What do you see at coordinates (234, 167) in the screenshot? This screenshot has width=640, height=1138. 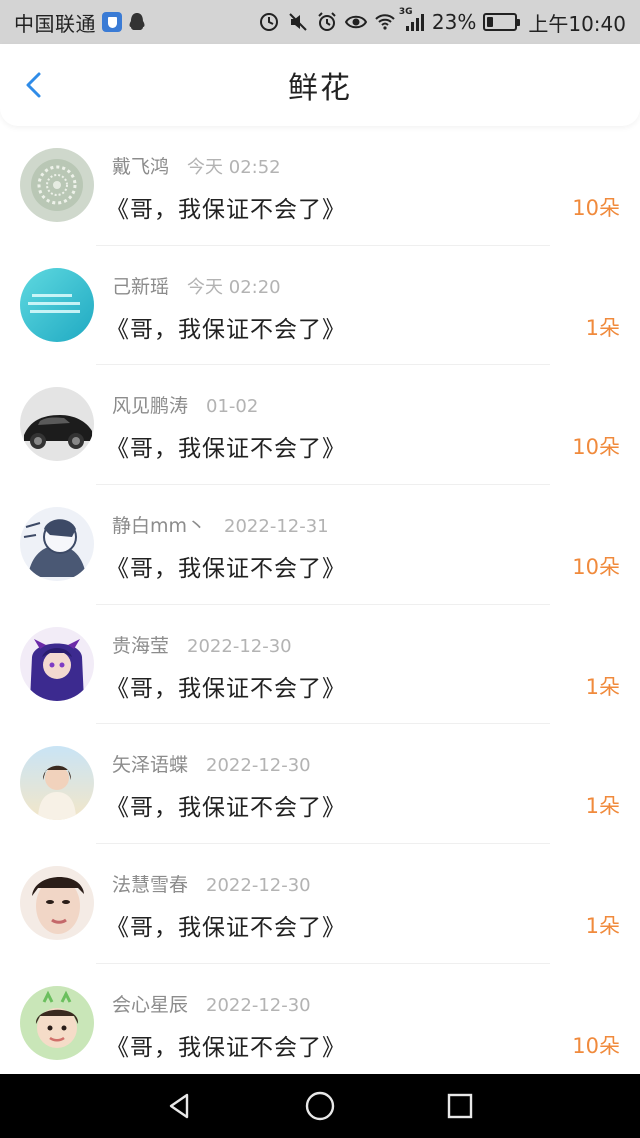 I see `gift-time: 今天 02:52` at bounding box center [234, 167].